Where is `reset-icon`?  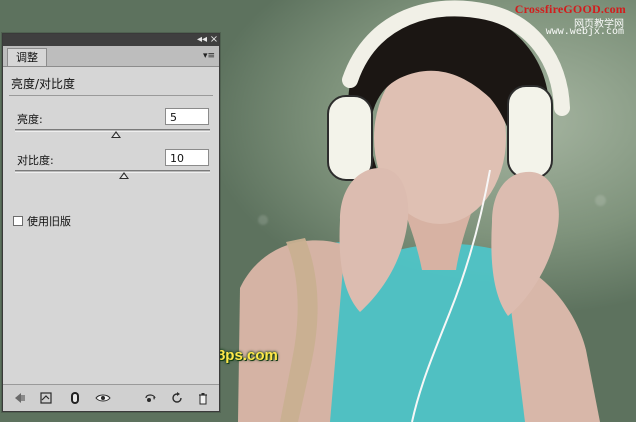
reset-icon is located at coordinates (177, 398).